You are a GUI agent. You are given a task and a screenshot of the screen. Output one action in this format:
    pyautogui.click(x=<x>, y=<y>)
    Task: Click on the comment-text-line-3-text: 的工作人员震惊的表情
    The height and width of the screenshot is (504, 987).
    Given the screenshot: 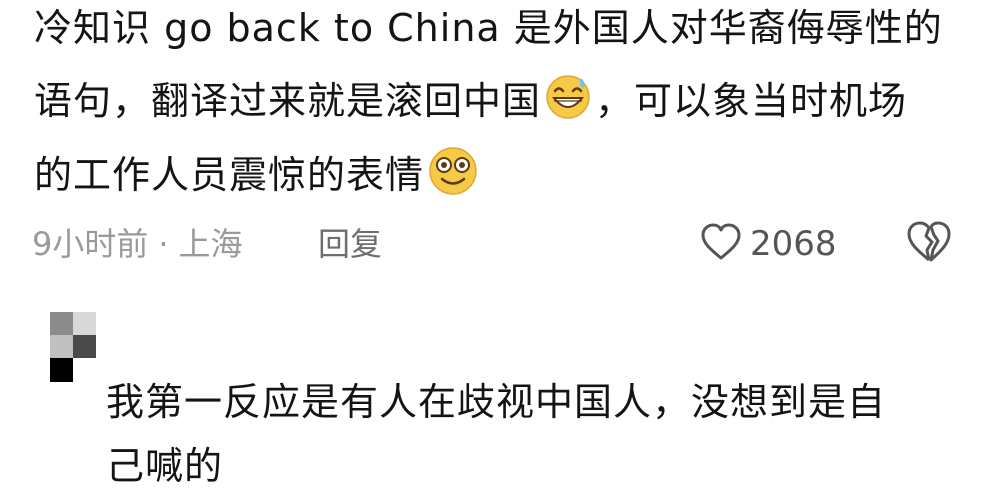 What is the action you would take?
    pyautogui.click(x=229, y=175)
    